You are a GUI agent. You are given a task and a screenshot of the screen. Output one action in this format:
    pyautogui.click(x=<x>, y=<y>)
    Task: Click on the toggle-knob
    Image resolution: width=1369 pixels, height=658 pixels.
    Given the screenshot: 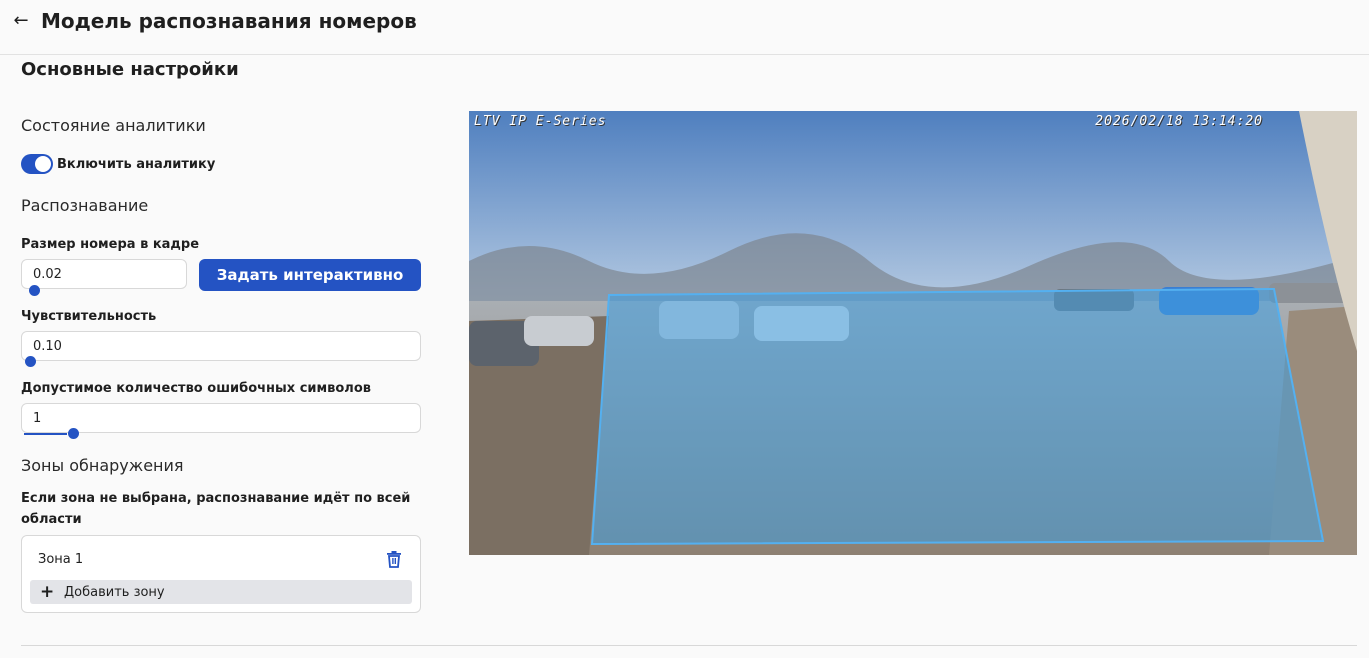 What is the action you would take?
    pyautogui.click(x=43, y=164)
    